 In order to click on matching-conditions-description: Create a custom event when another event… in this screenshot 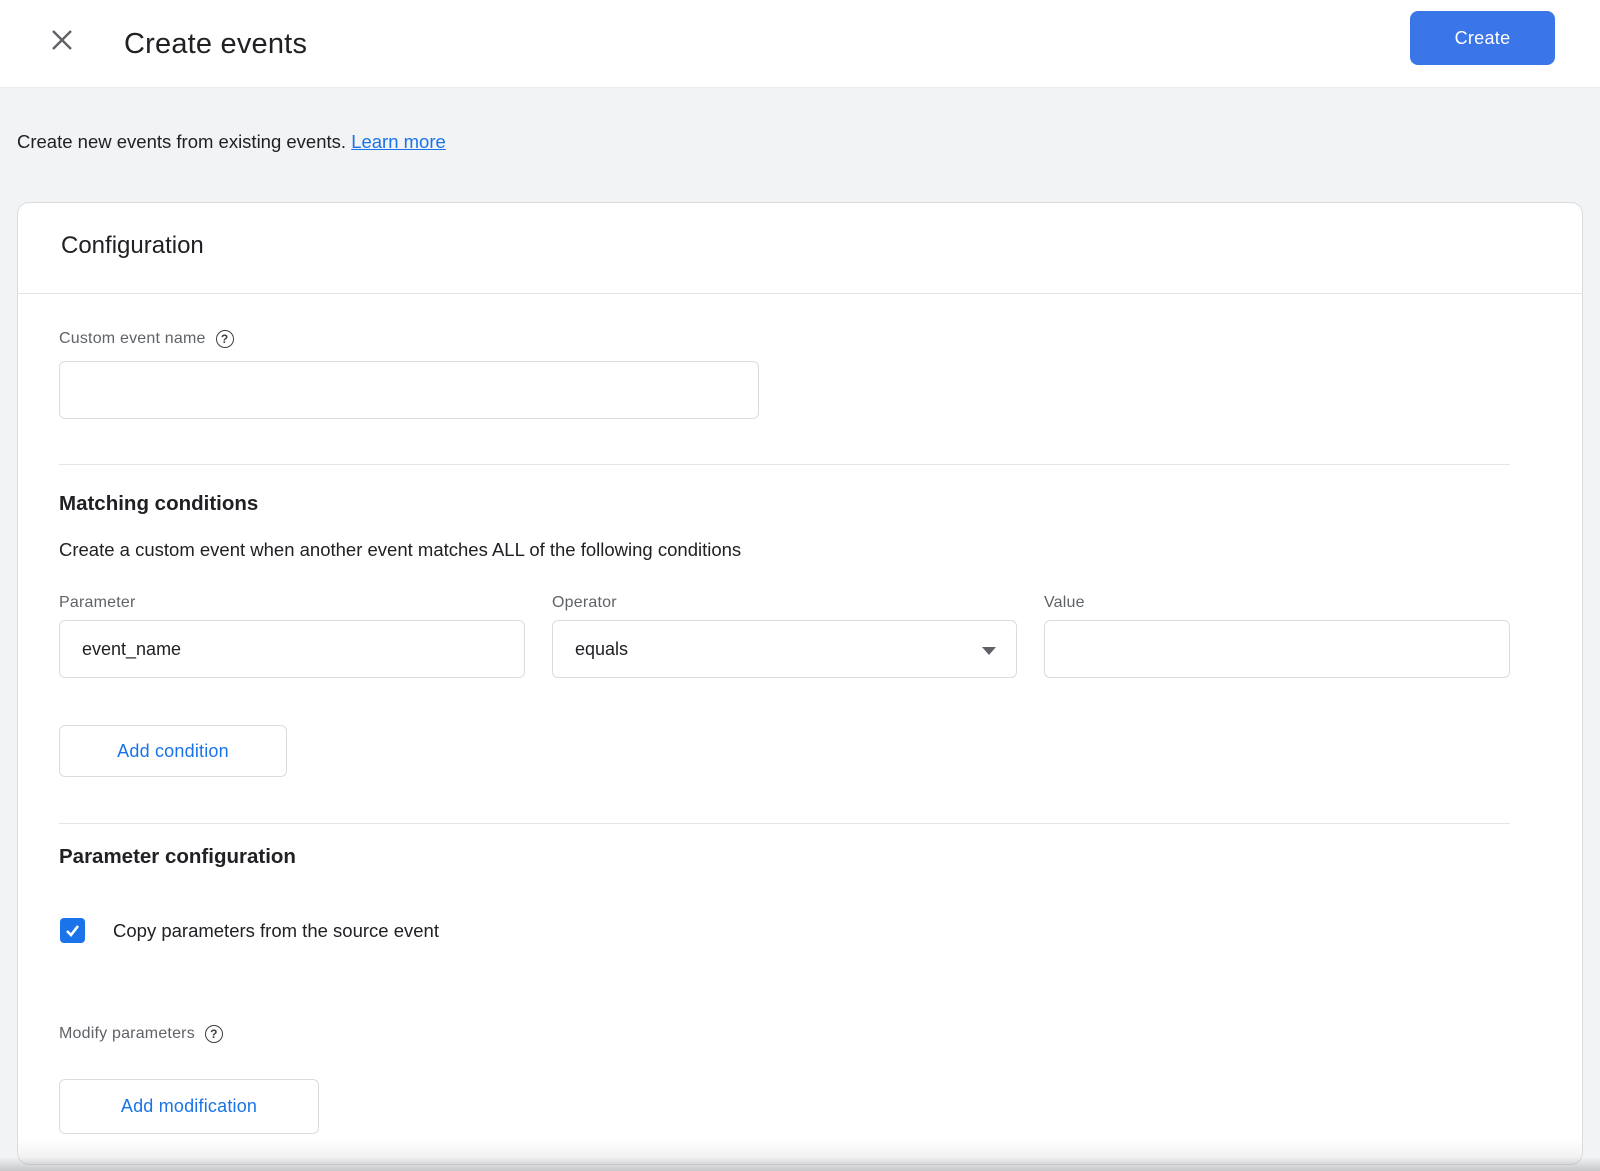, I will do `click(400, 549)`.